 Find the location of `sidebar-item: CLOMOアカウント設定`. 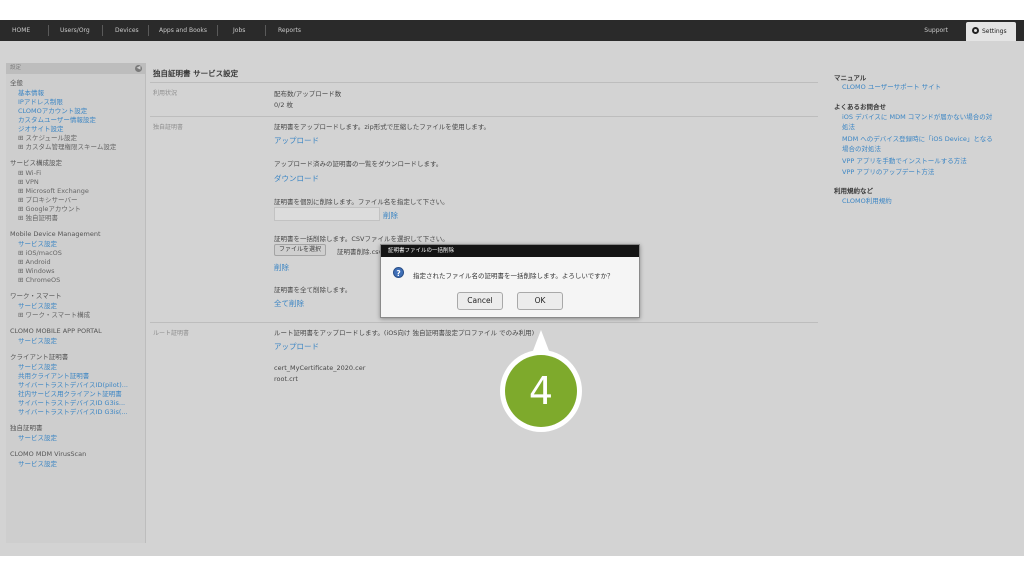

sidebar-item: CLOMOアカウント設定 is located at coordinates (52, 111).